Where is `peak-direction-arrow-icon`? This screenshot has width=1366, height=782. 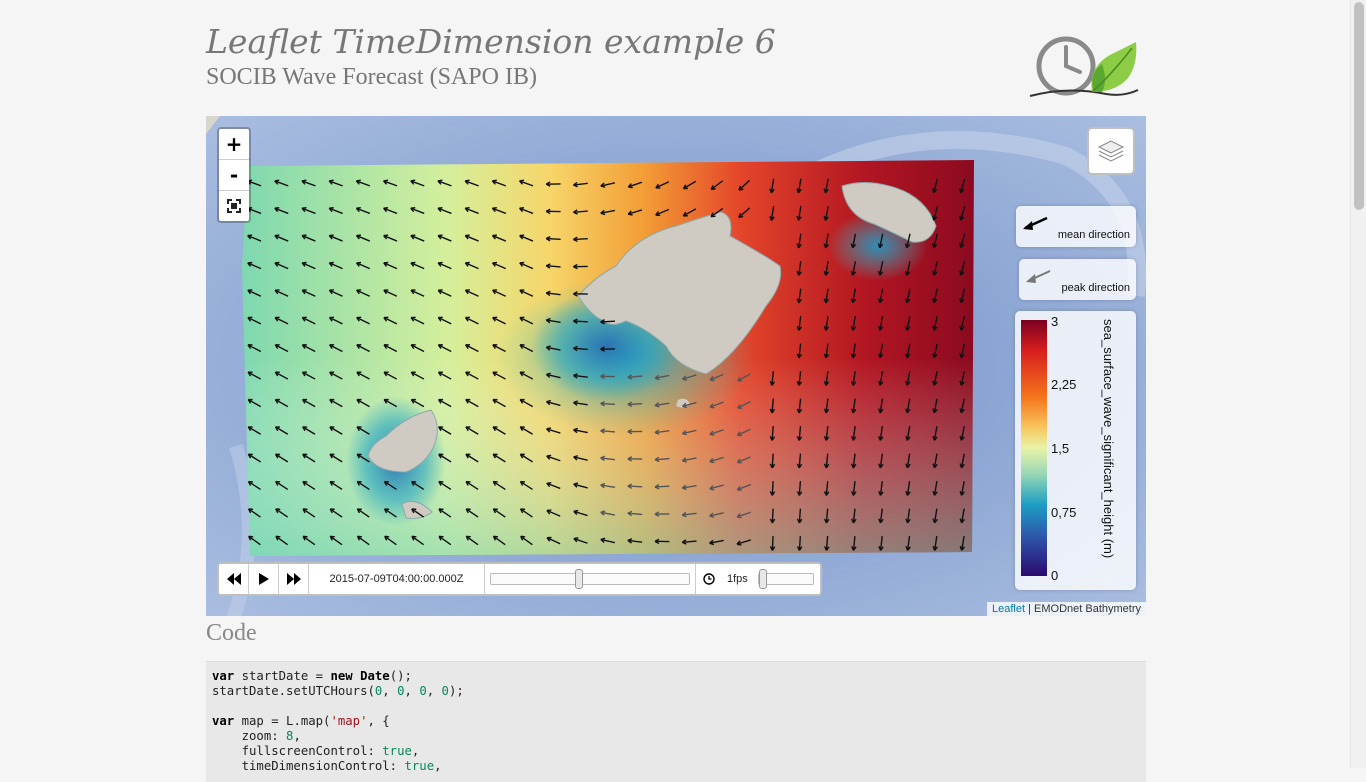
peak-direction-arrow-icon is located at coordinates (1038, 277).